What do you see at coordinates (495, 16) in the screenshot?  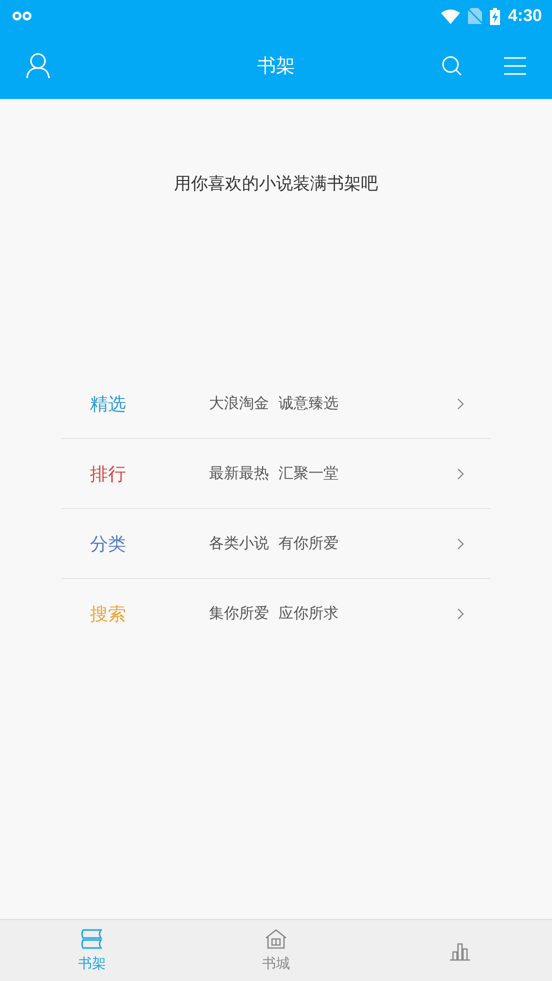 I see `battery-charging-icon` at bounding box center [495, 16].